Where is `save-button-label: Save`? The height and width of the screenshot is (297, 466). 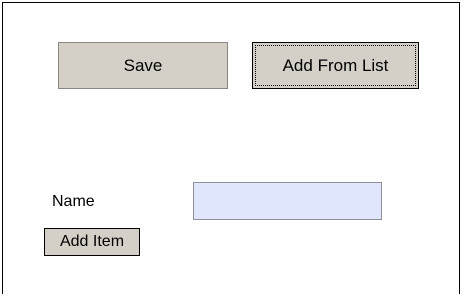 save-button-label: Save is located at coordinates (143, 65).